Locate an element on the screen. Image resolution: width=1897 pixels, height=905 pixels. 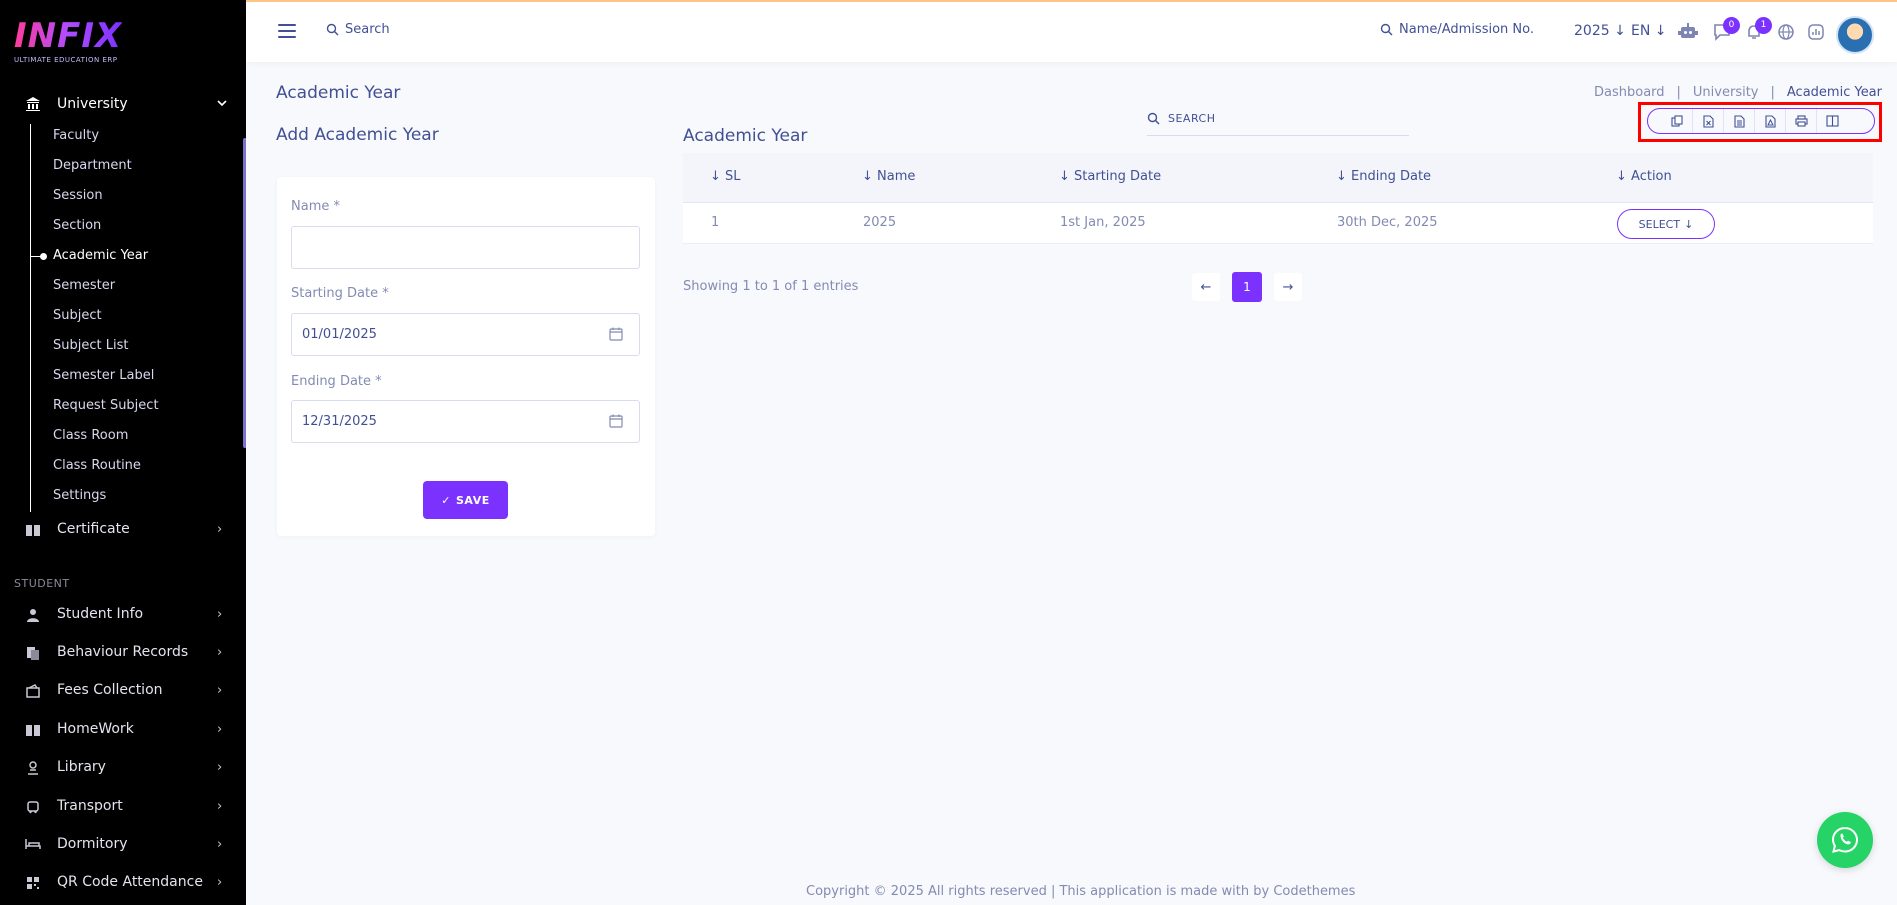
book-icon is located at coordinates (33, 731).